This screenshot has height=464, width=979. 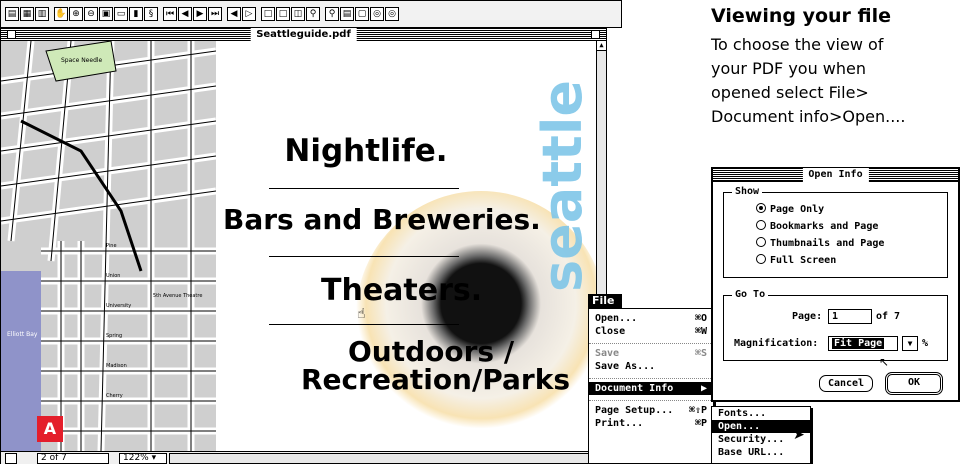 What do you see at coordinates (234, 14) in the screenshot?
I see `go-back-icon: ◀` at bounding box center [234, 14].